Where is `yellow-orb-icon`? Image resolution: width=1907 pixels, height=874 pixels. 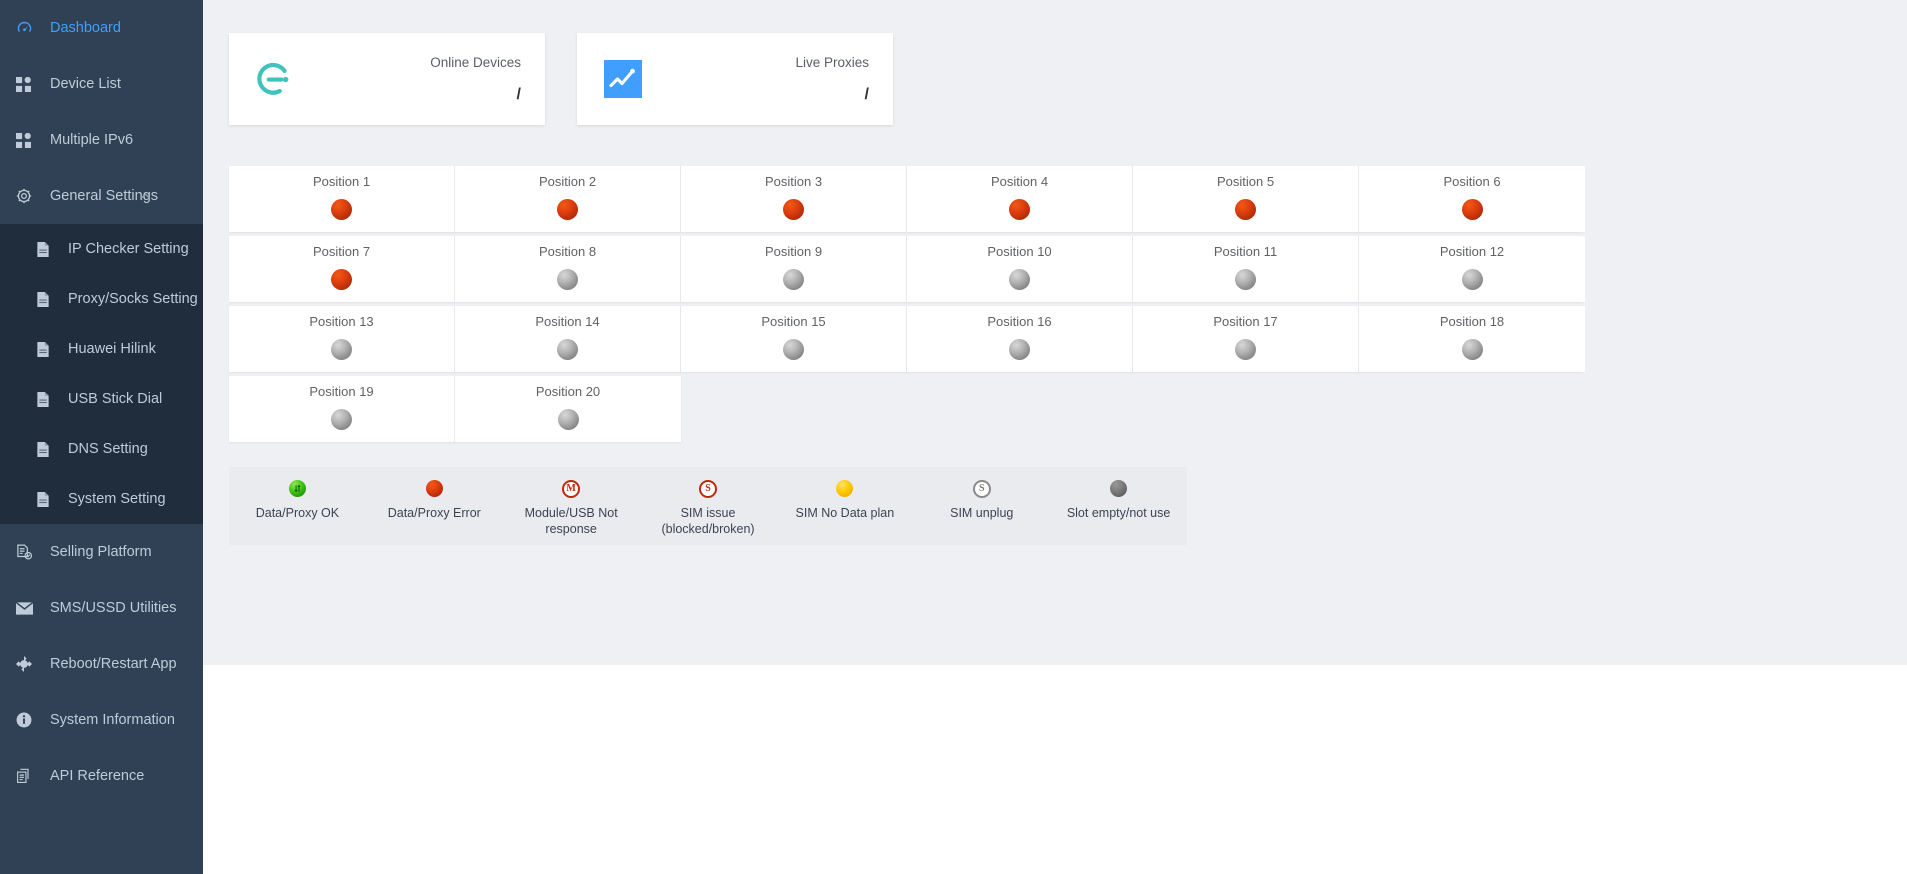 yellow-orb-icon is located at coordinates (844, 488).